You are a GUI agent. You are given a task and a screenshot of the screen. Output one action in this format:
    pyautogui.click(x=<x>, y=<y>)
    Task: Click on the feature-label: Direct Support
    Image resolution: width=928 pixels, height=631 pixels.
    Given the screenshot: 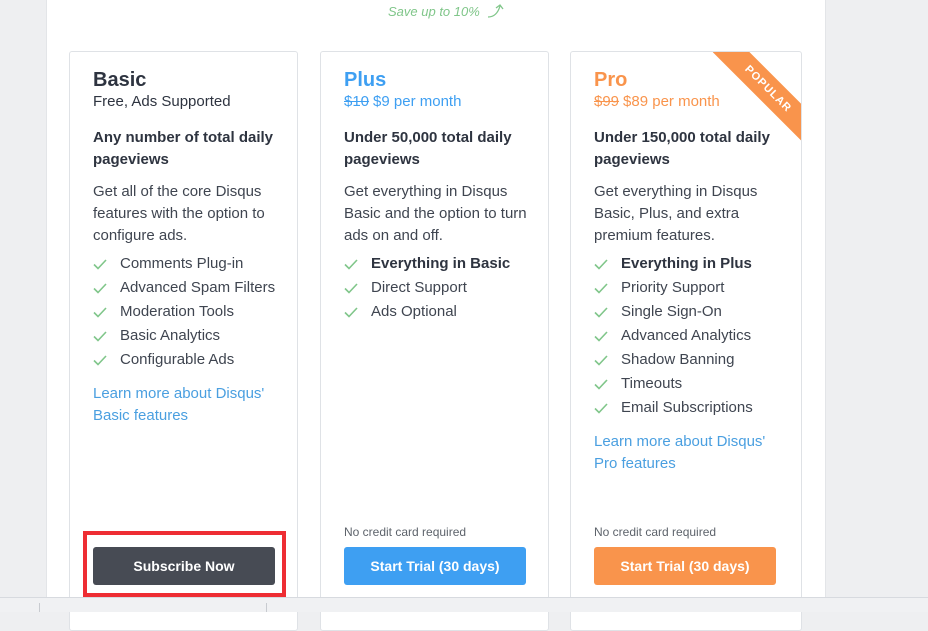 What is the action you would take?
    pyautogui.click(x=419, y=287)
    